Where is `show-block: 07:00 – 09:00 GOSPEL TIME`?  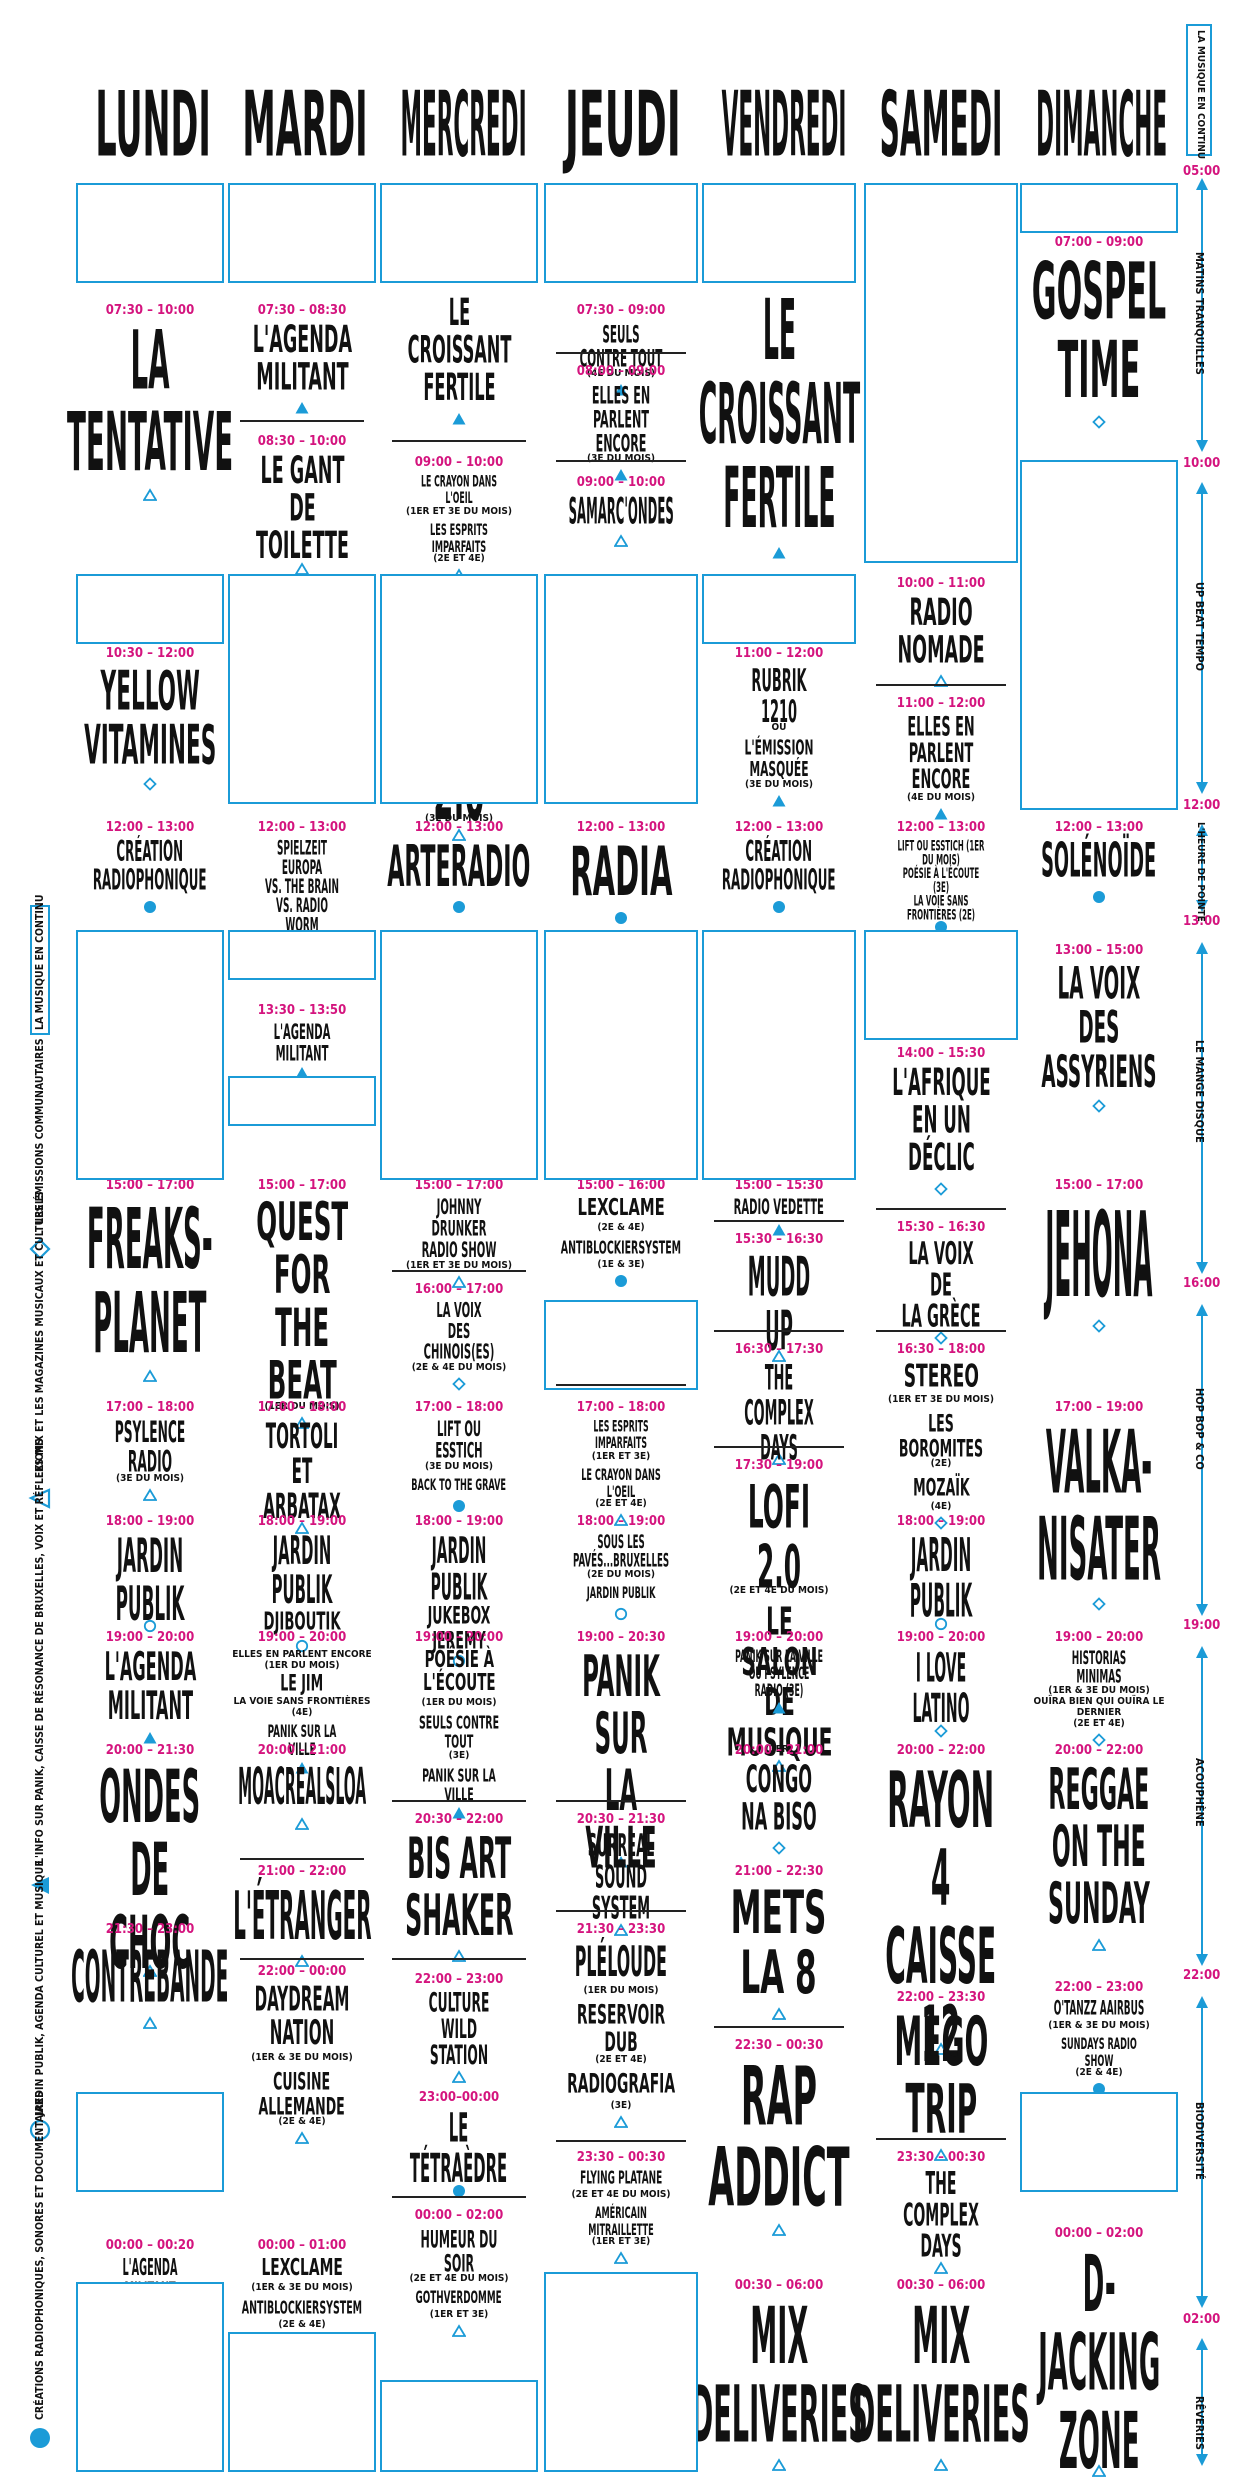
show-block: 07:00 – 09:00 GOSPEL TIME is located at coordinates (1099, 332).